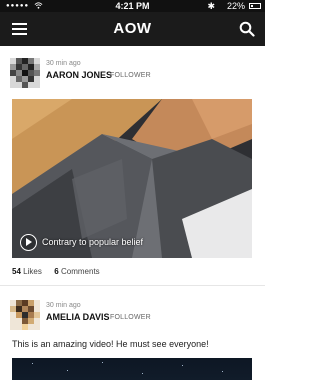 The image size is (320, 380). Describe the element at coordinates (255, 6) in the screenshot. I see `battery-icon` at that location.